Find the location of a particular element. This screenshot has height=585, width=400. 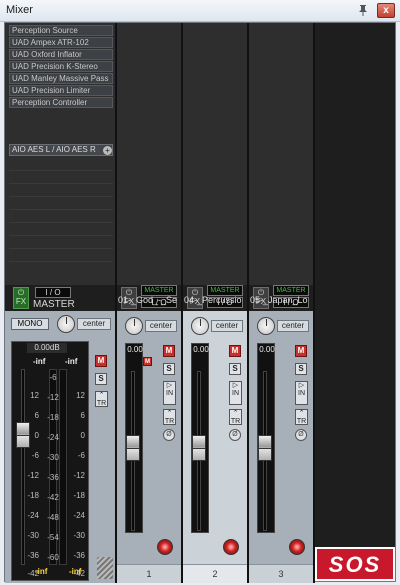

track-3-number: 3 is located at coordinates (281, 573).